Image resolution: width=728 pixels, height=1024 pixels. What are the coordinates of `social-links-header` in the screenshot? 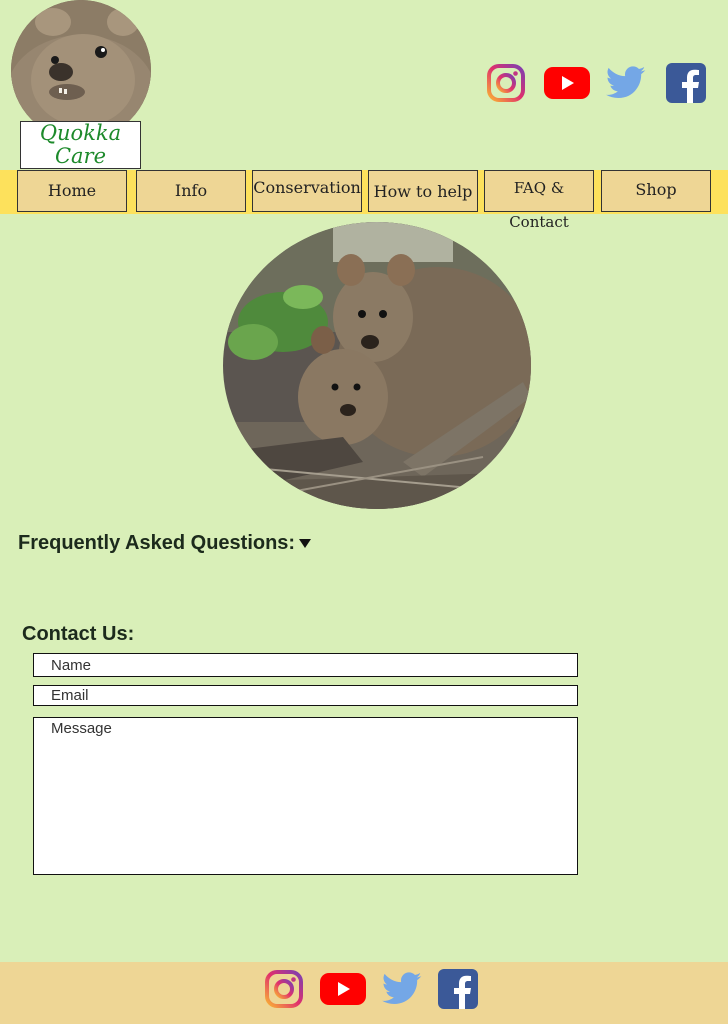 It's located at (596, 83).